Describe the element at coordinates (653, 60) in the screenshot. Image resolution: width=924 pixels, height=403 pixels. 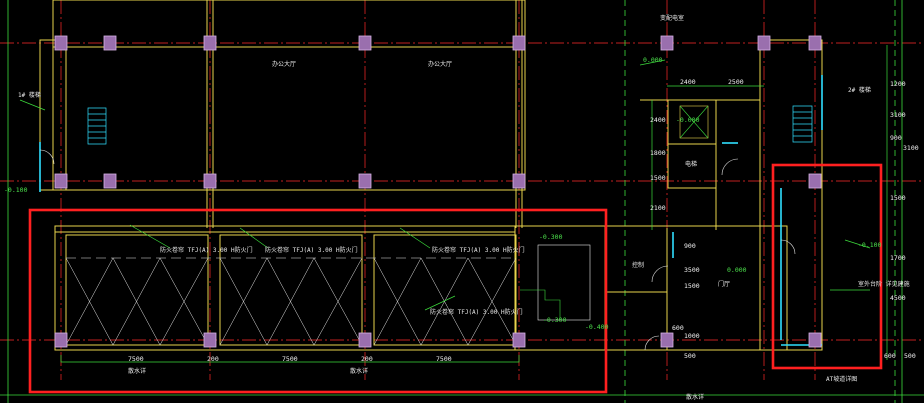
I see `elev-top: 0.000` at that location.